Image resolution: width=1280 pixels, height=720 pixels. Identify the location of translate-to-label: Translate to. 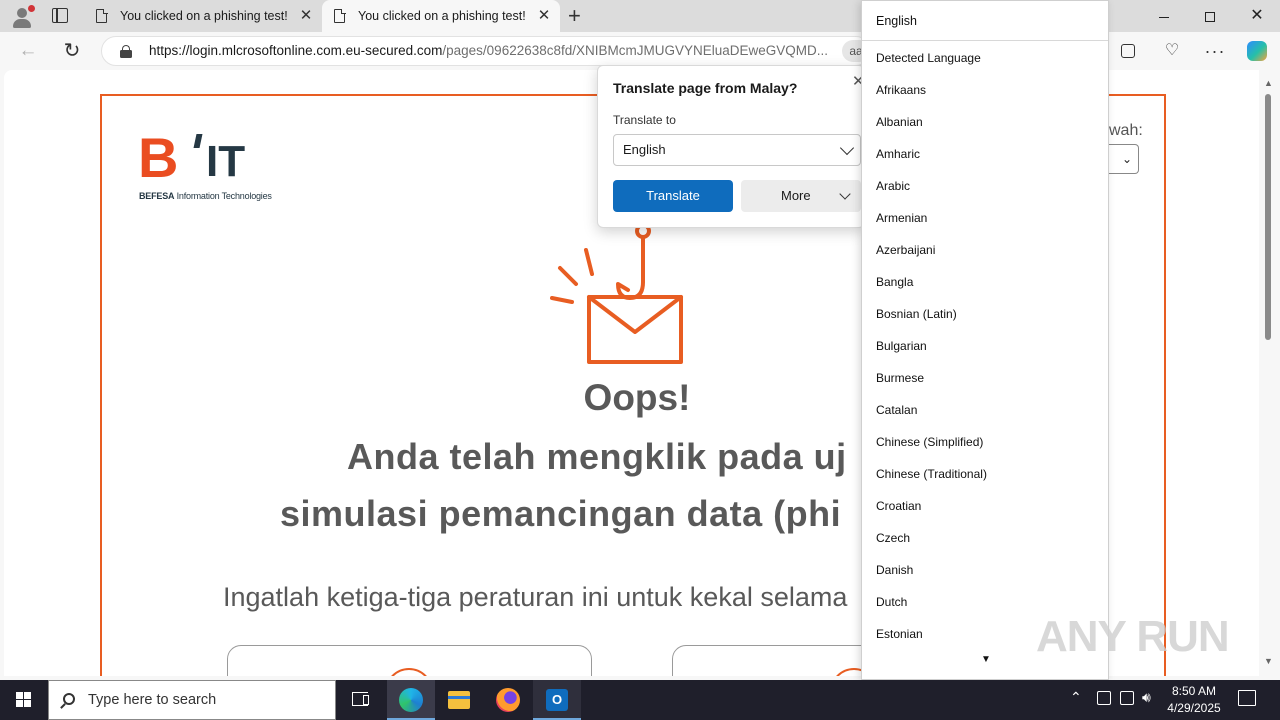
(644, 120).